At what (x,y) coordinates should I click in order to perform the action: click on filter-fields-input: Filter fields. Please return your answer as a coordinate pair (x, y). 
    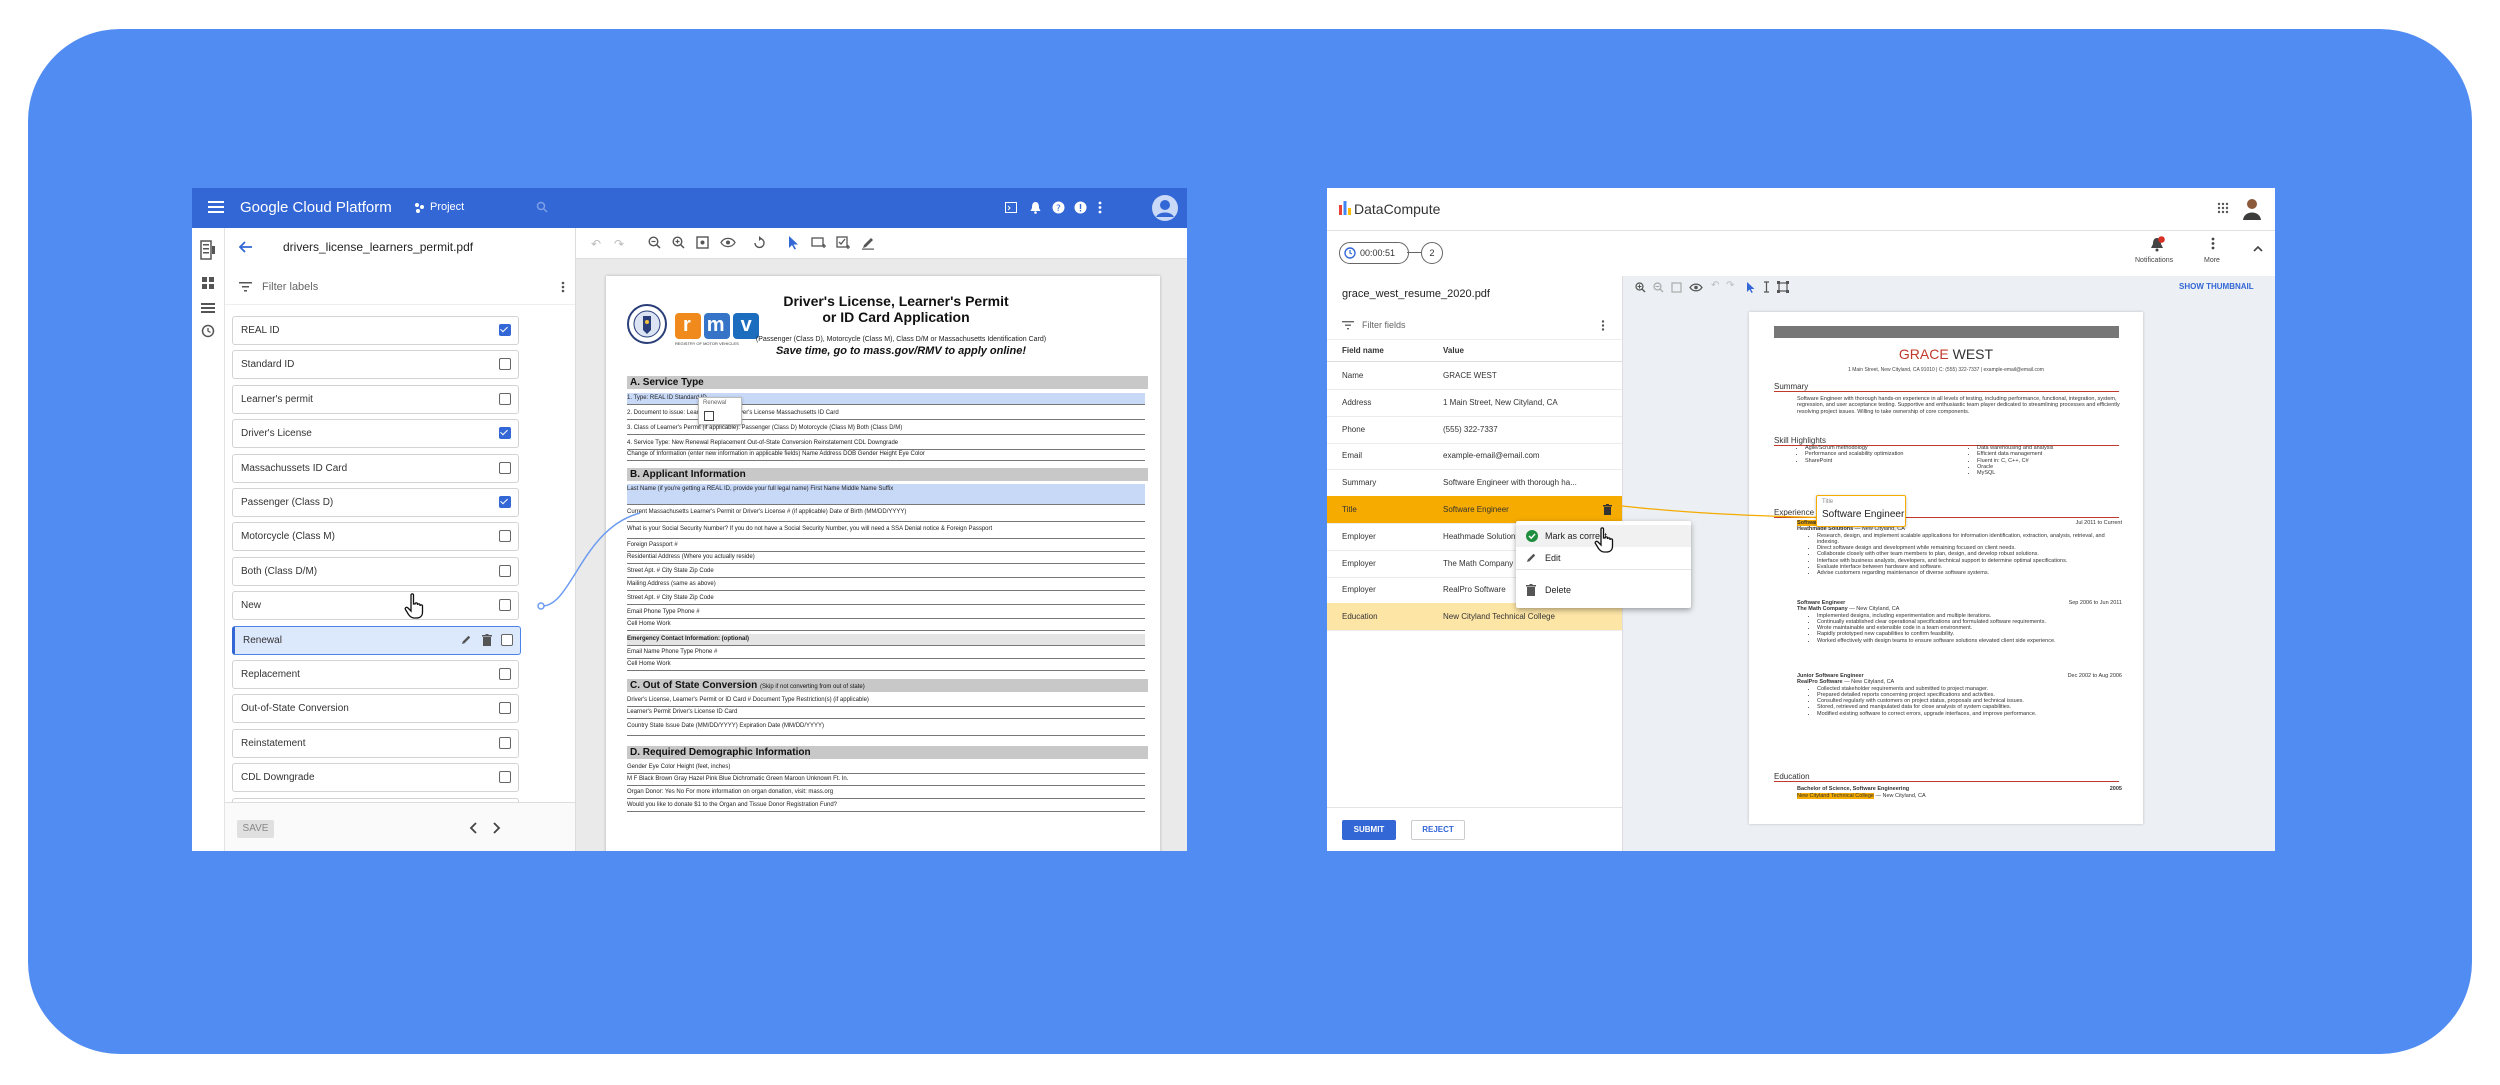
    Looking at the image, I should click on (1384, 325).